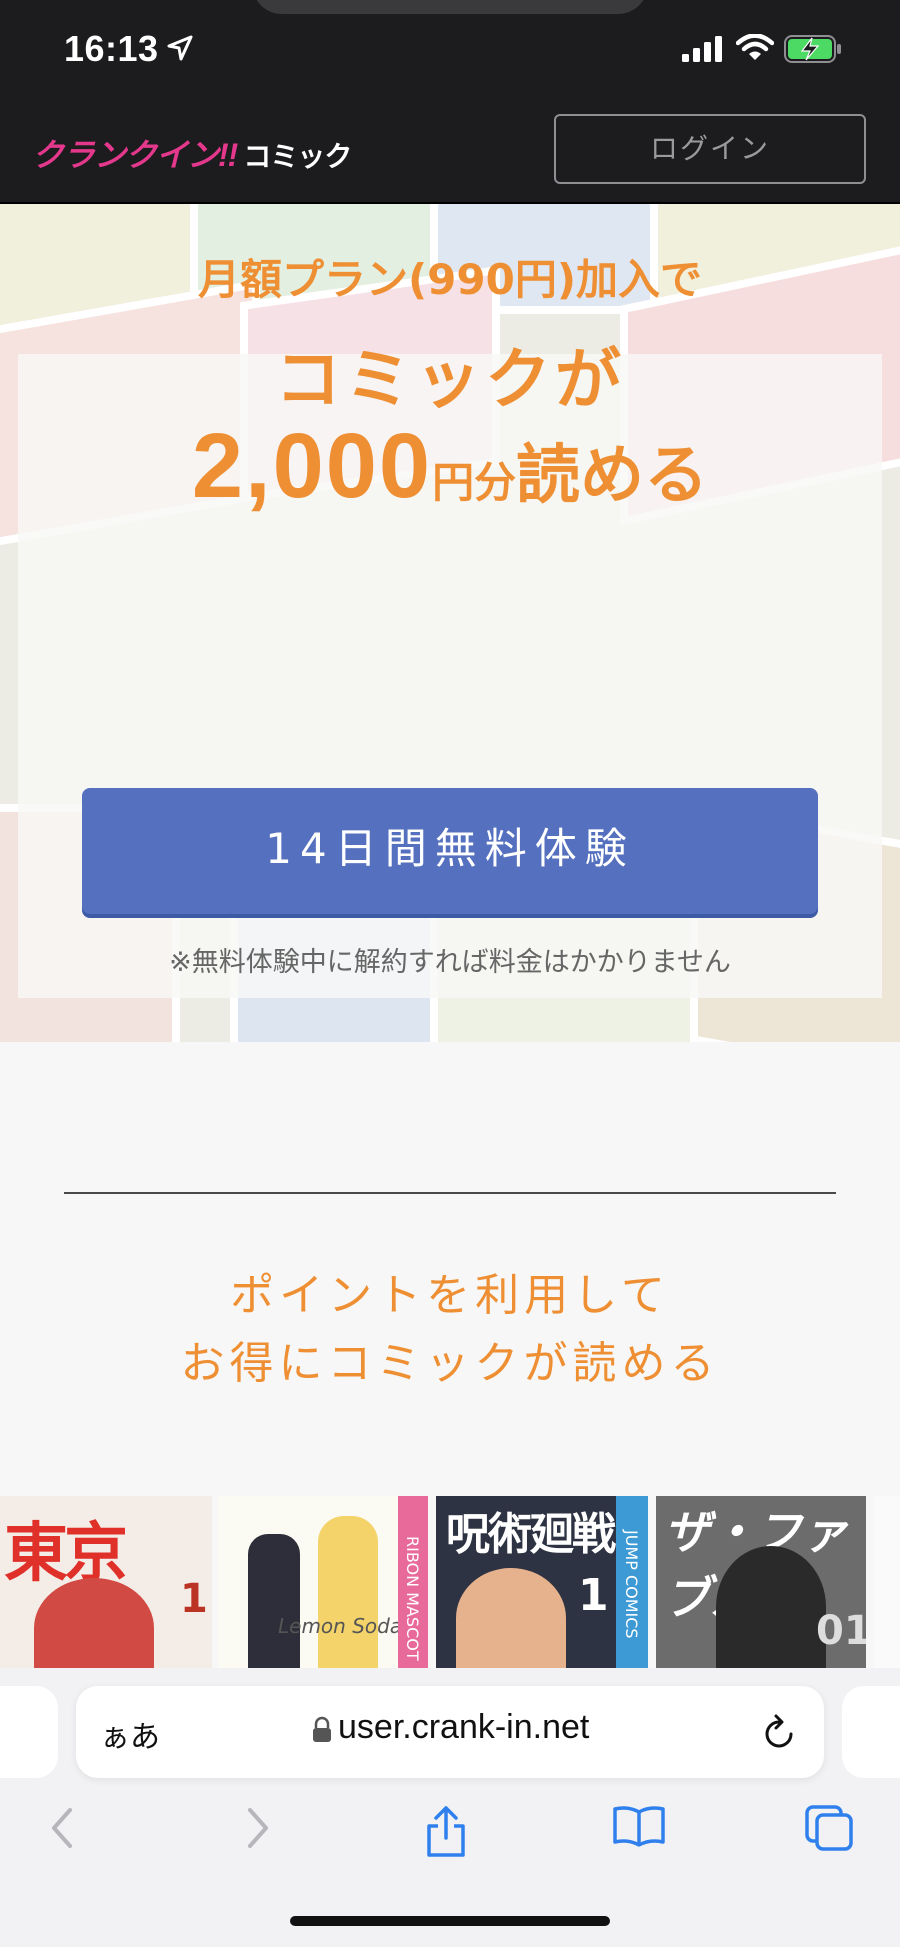  What do you see at coordinates (531, 1534) in the screenshot?
I see `cover-title: 呪術廻戦` at bounding box center [531, 1534].